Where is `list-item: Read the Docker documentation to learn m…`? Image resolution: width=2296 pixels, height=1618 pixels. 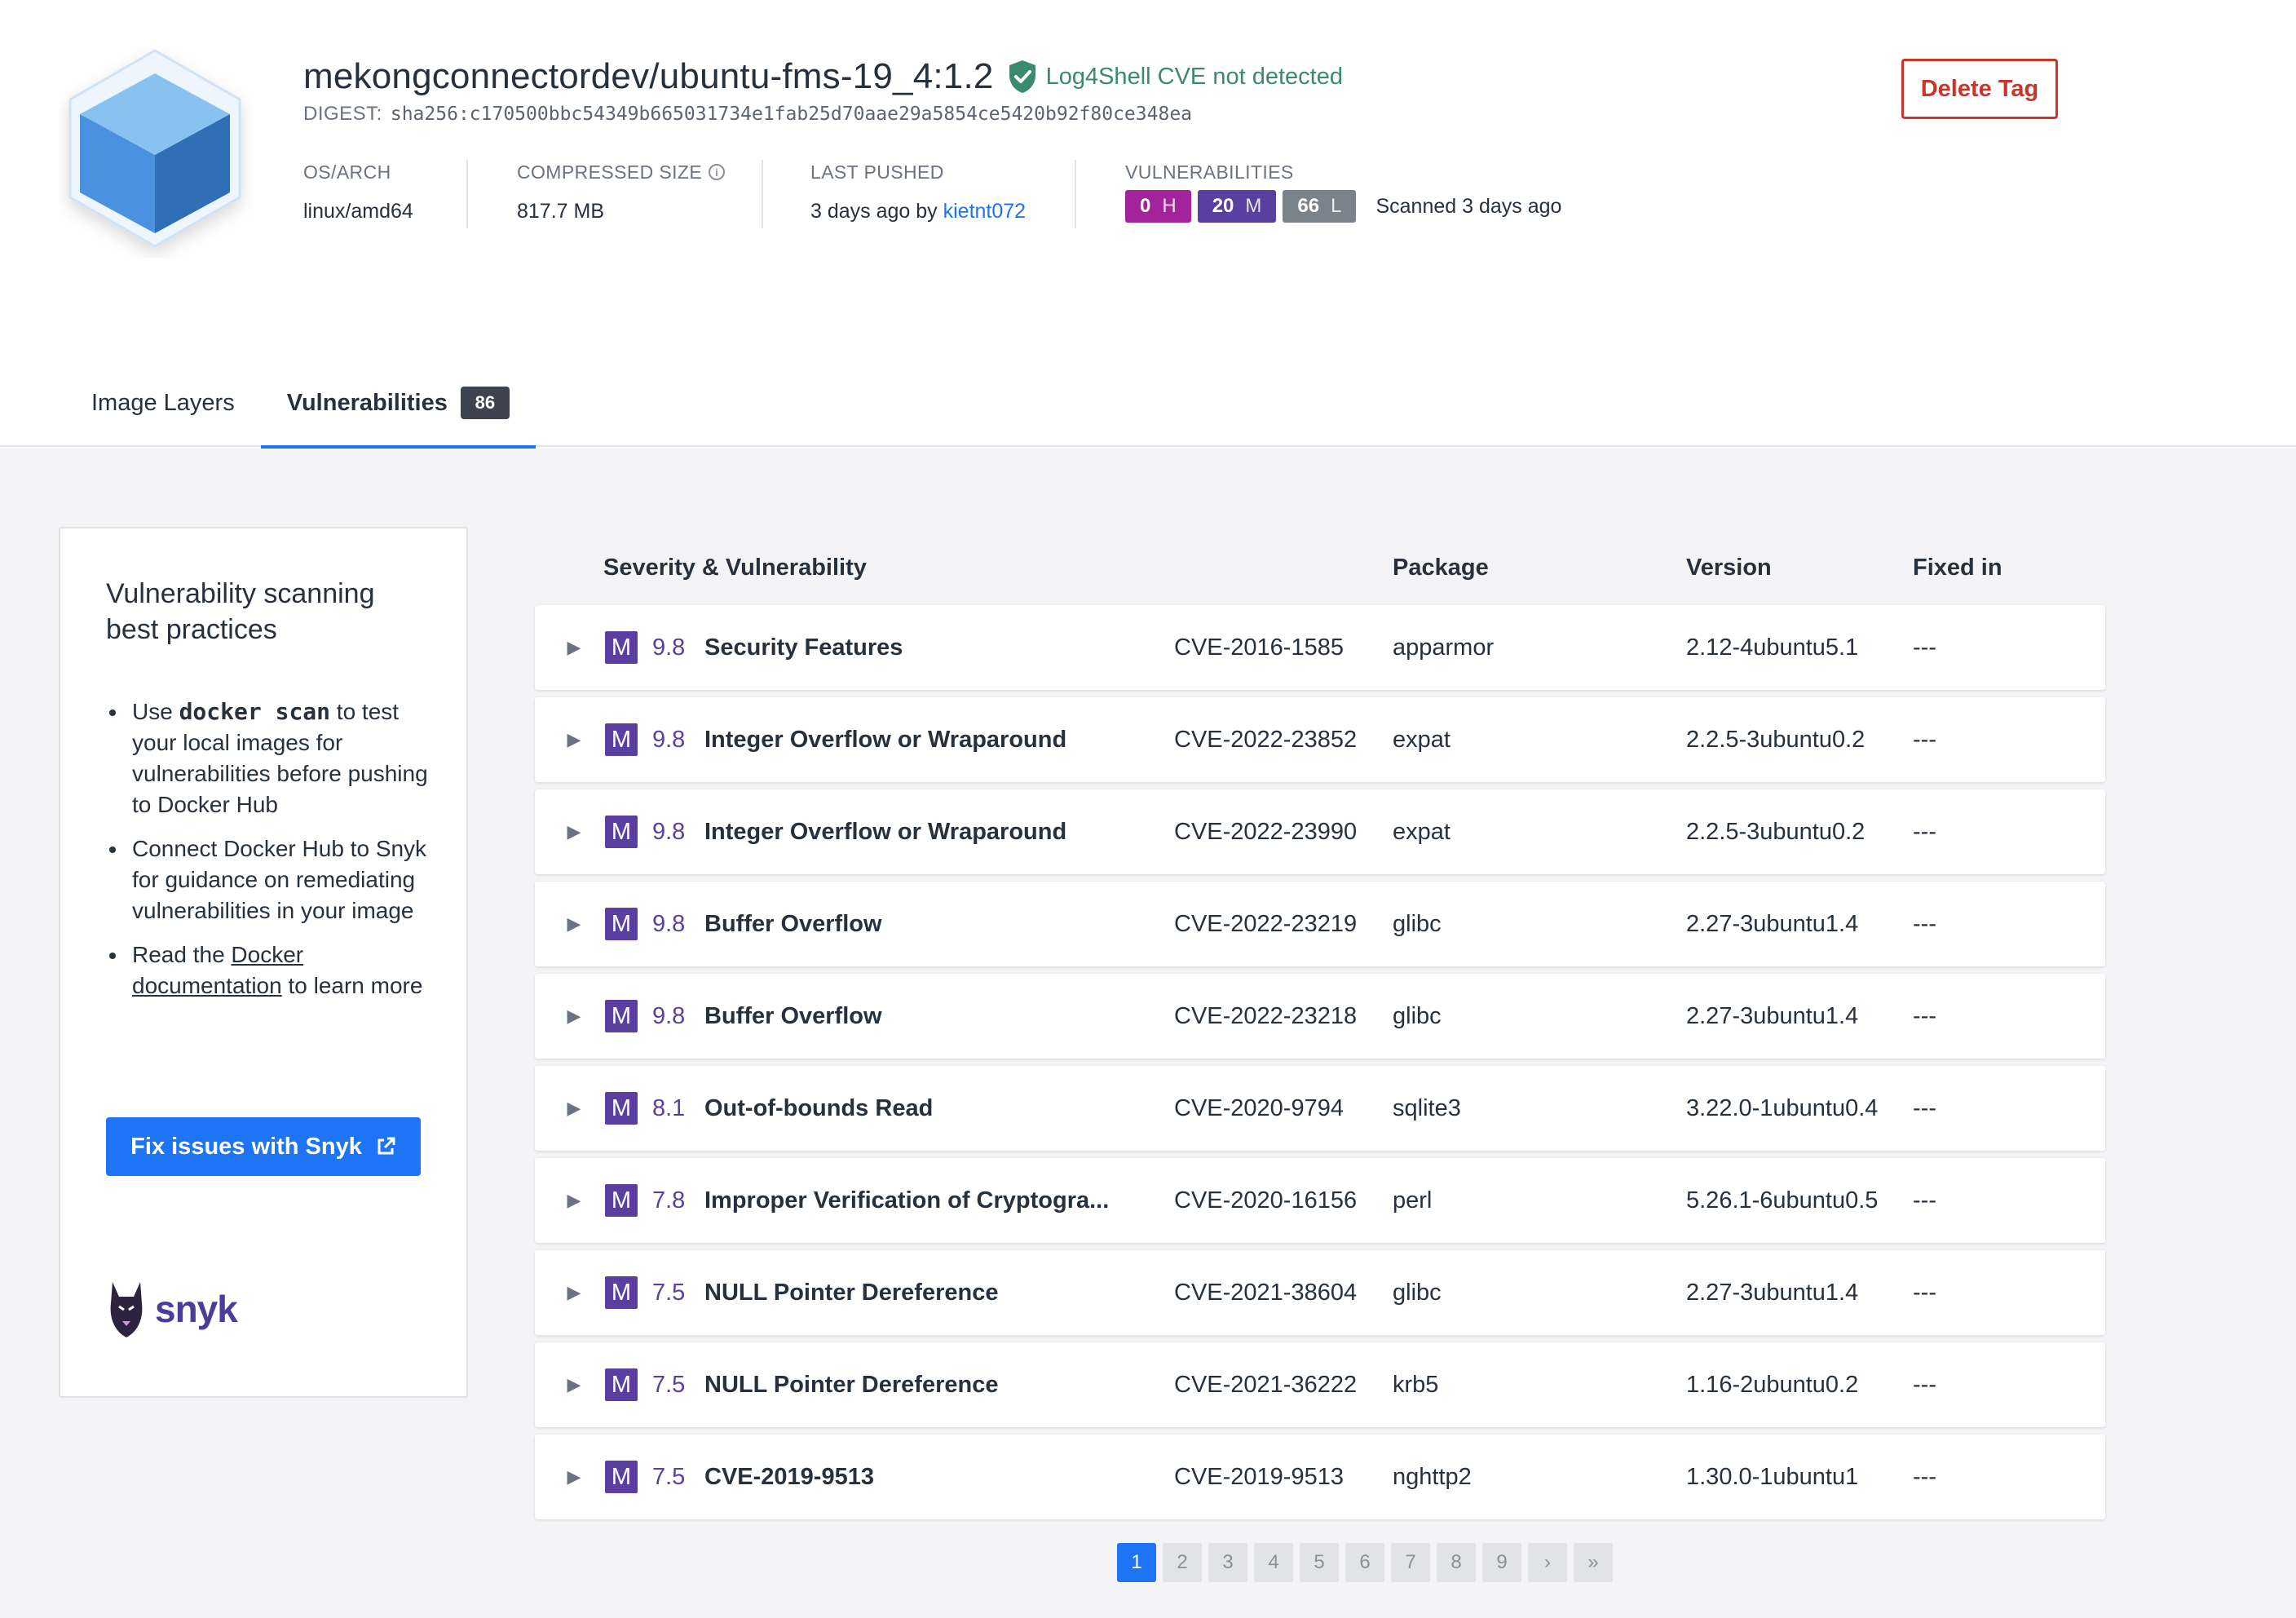 list-item: Read the Docker documentation to learn m… is located at coordinates (277, 970).